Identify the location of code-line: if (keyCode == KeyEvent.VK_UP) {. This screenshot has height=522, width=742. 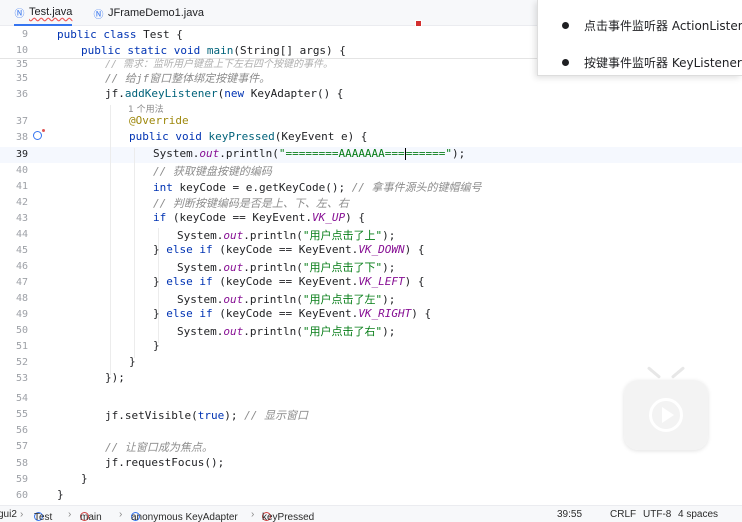
(259, 217).